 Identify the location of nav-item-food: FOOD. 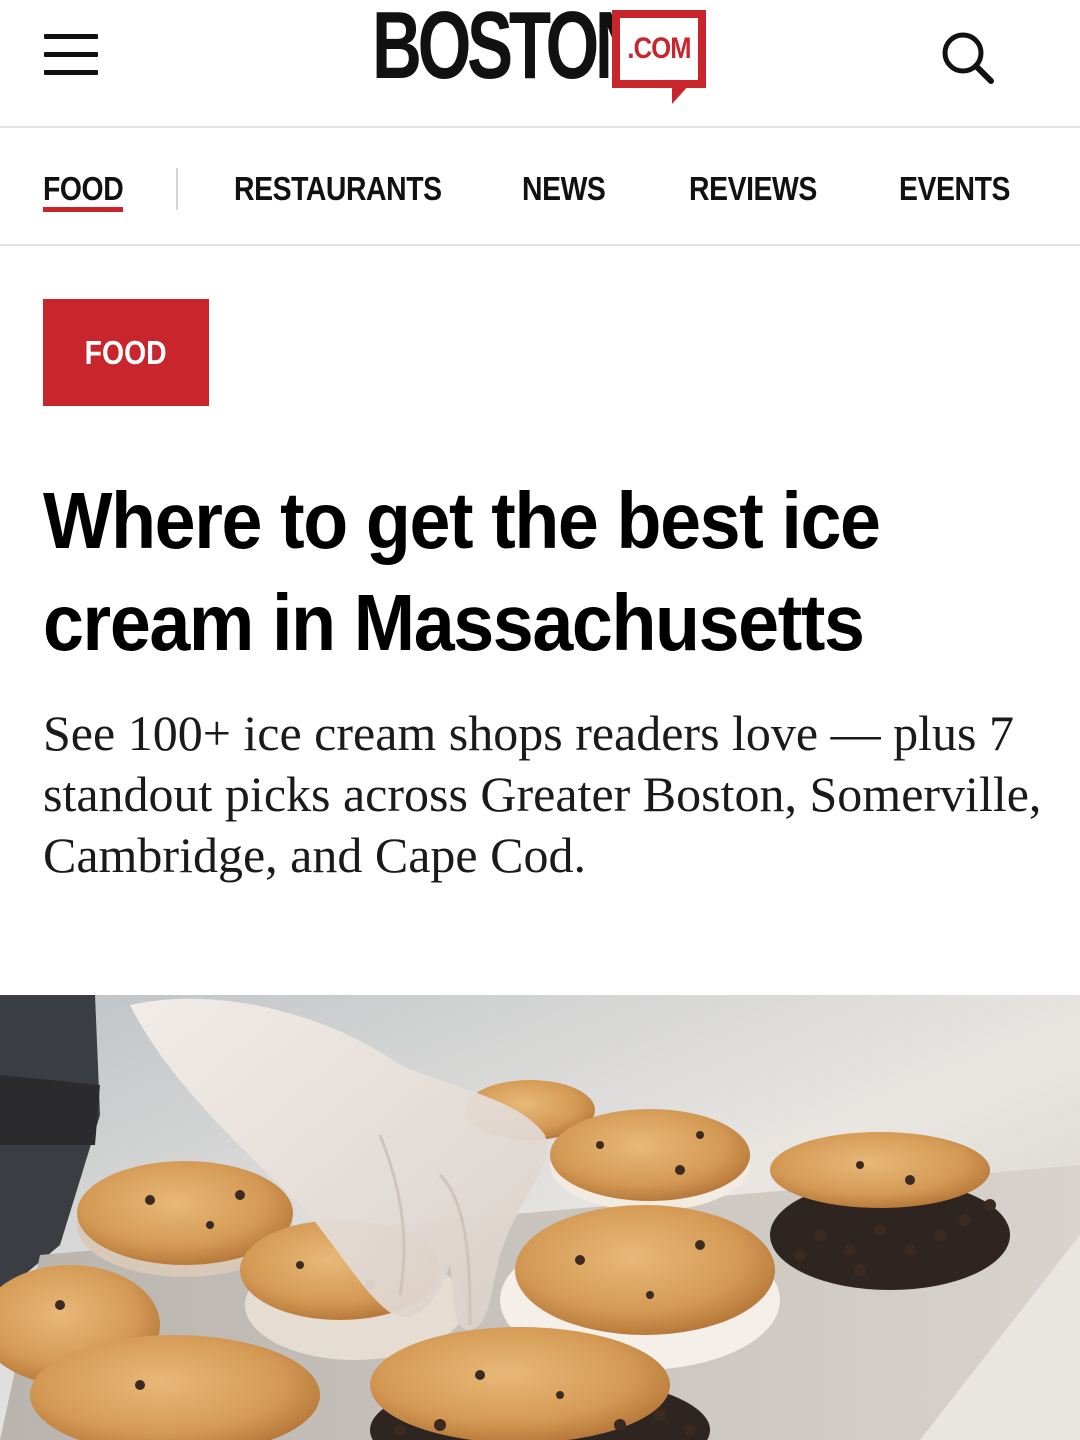
(83, 189).